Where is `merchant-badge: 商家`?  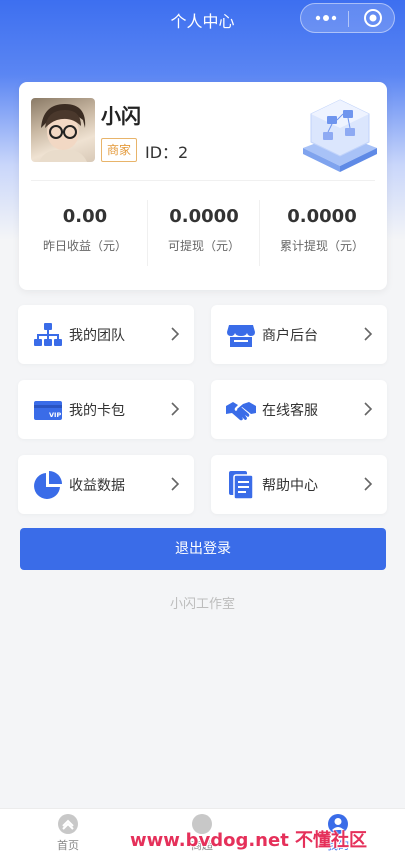
merchant-badge: 商家 is located at coordinates (119, 150).